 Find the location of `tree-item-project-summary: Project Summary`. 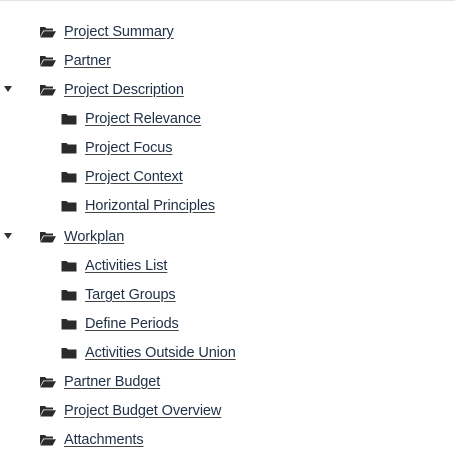

tree-item-project-summary: Project Summary is located at coordinates (107, 32).